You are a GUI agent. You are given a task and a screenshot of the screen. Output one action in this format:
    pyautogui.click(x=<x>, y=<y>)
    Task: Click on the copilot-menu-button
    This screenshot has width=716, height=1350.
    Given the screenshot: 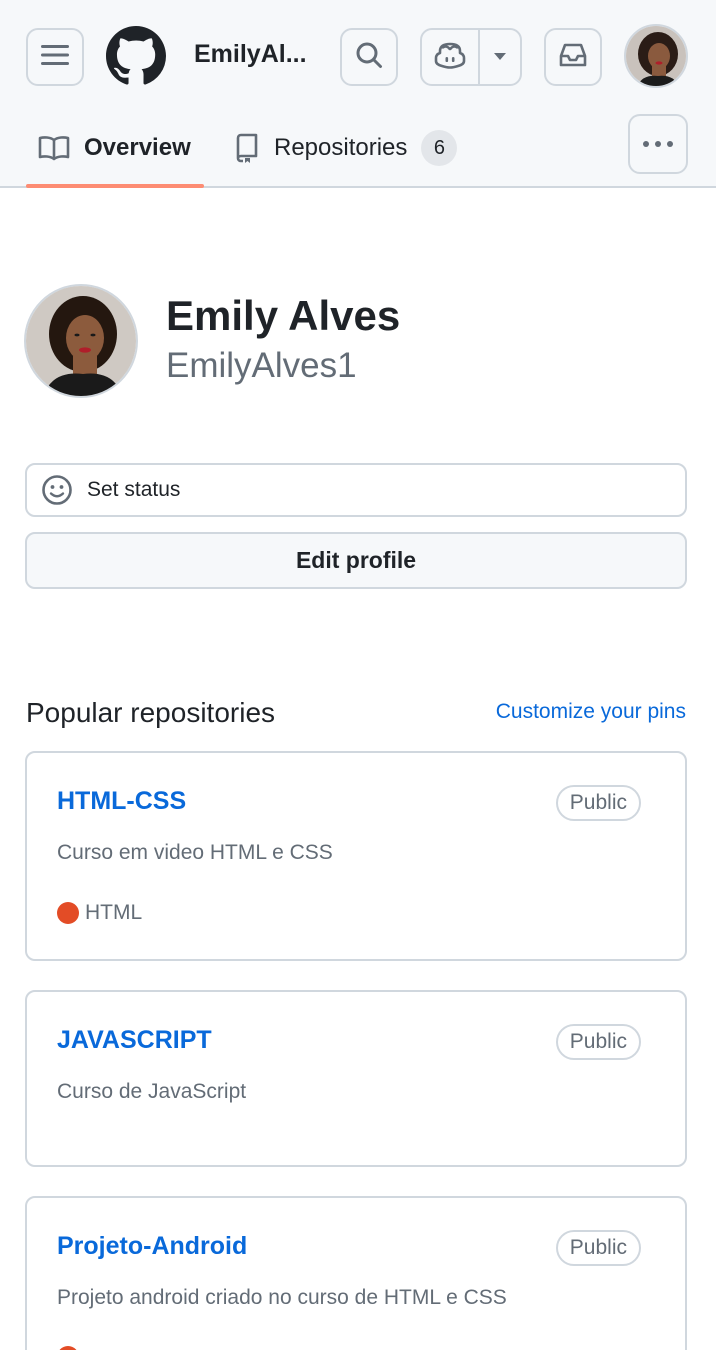 What is the action you would take?
    pyautogui.click(x=500, y=57)
    